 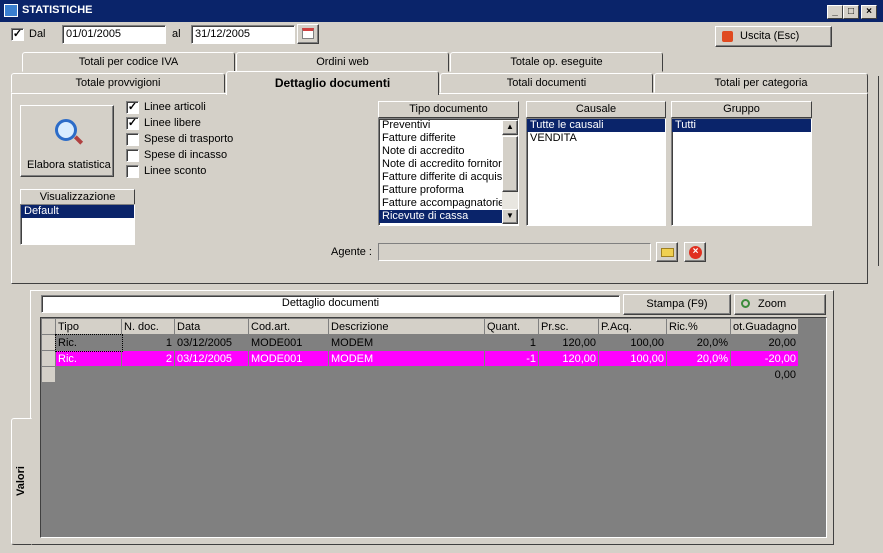 What do you see at coordinates (780, 304) in the screenshot?
I see `zoom-button: Zoom` at bounding box center [780, 304].